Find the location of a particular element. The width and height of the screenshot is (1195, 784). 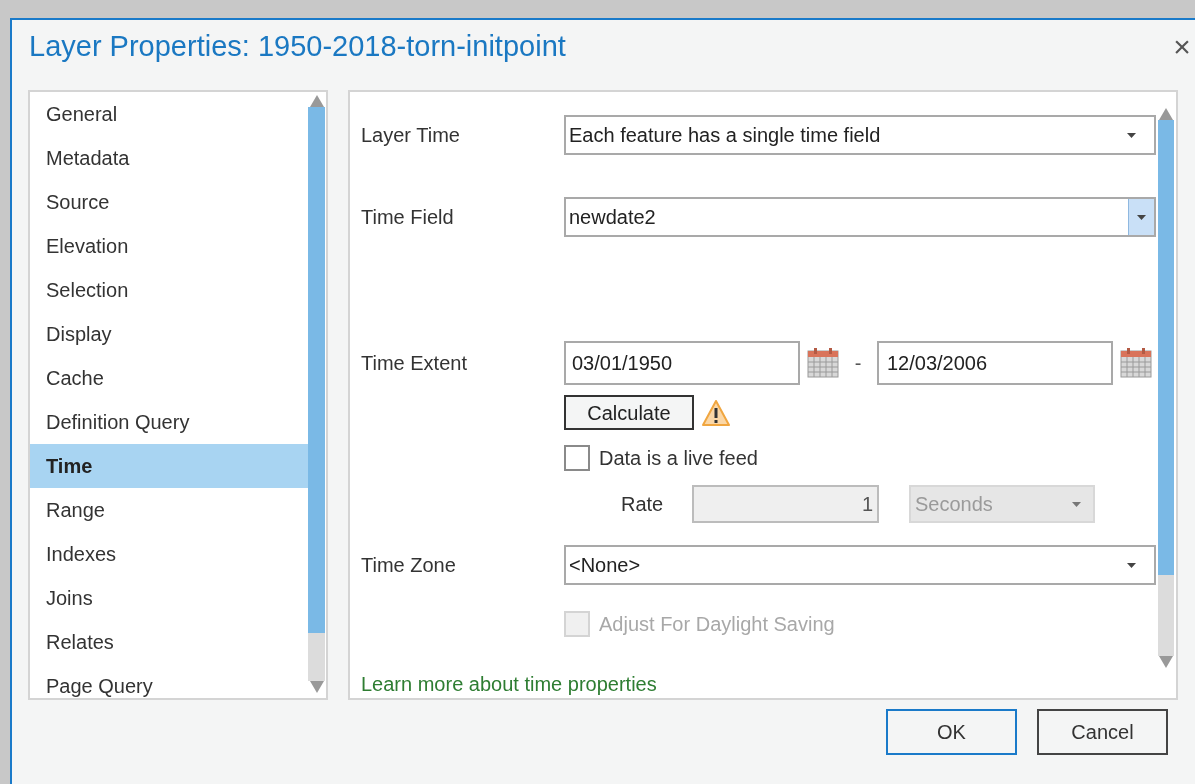

checkbox-label: Adjust For Daylight Saving is located at coordinates (717, 624).